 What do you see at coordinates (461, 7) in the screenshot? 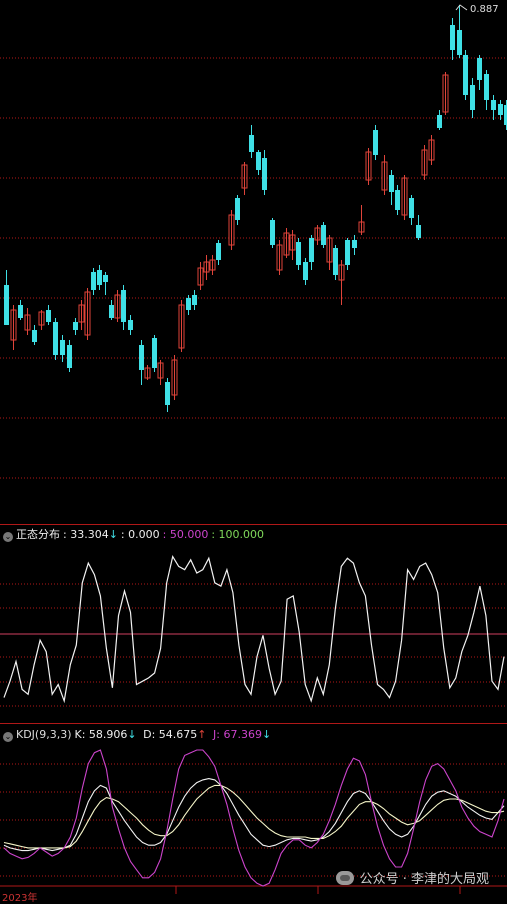
I see `high-marker` at bounding box center [461, 7].